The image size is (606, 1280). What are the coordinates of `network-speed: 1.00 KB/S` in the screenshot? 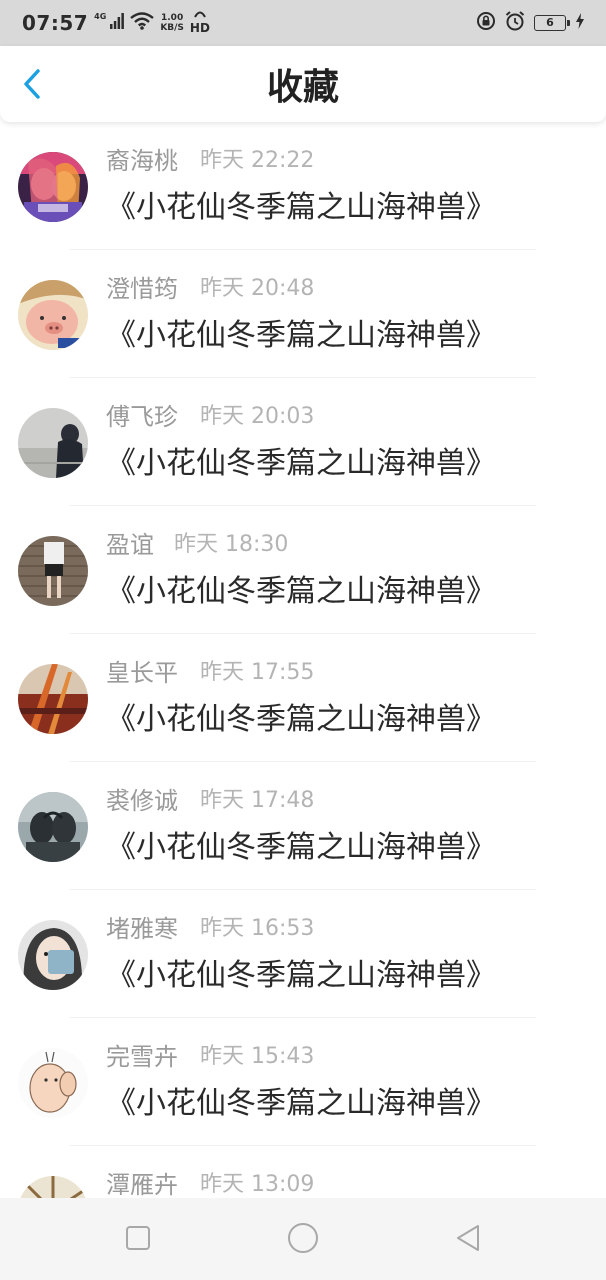 It's located at (172, 23).